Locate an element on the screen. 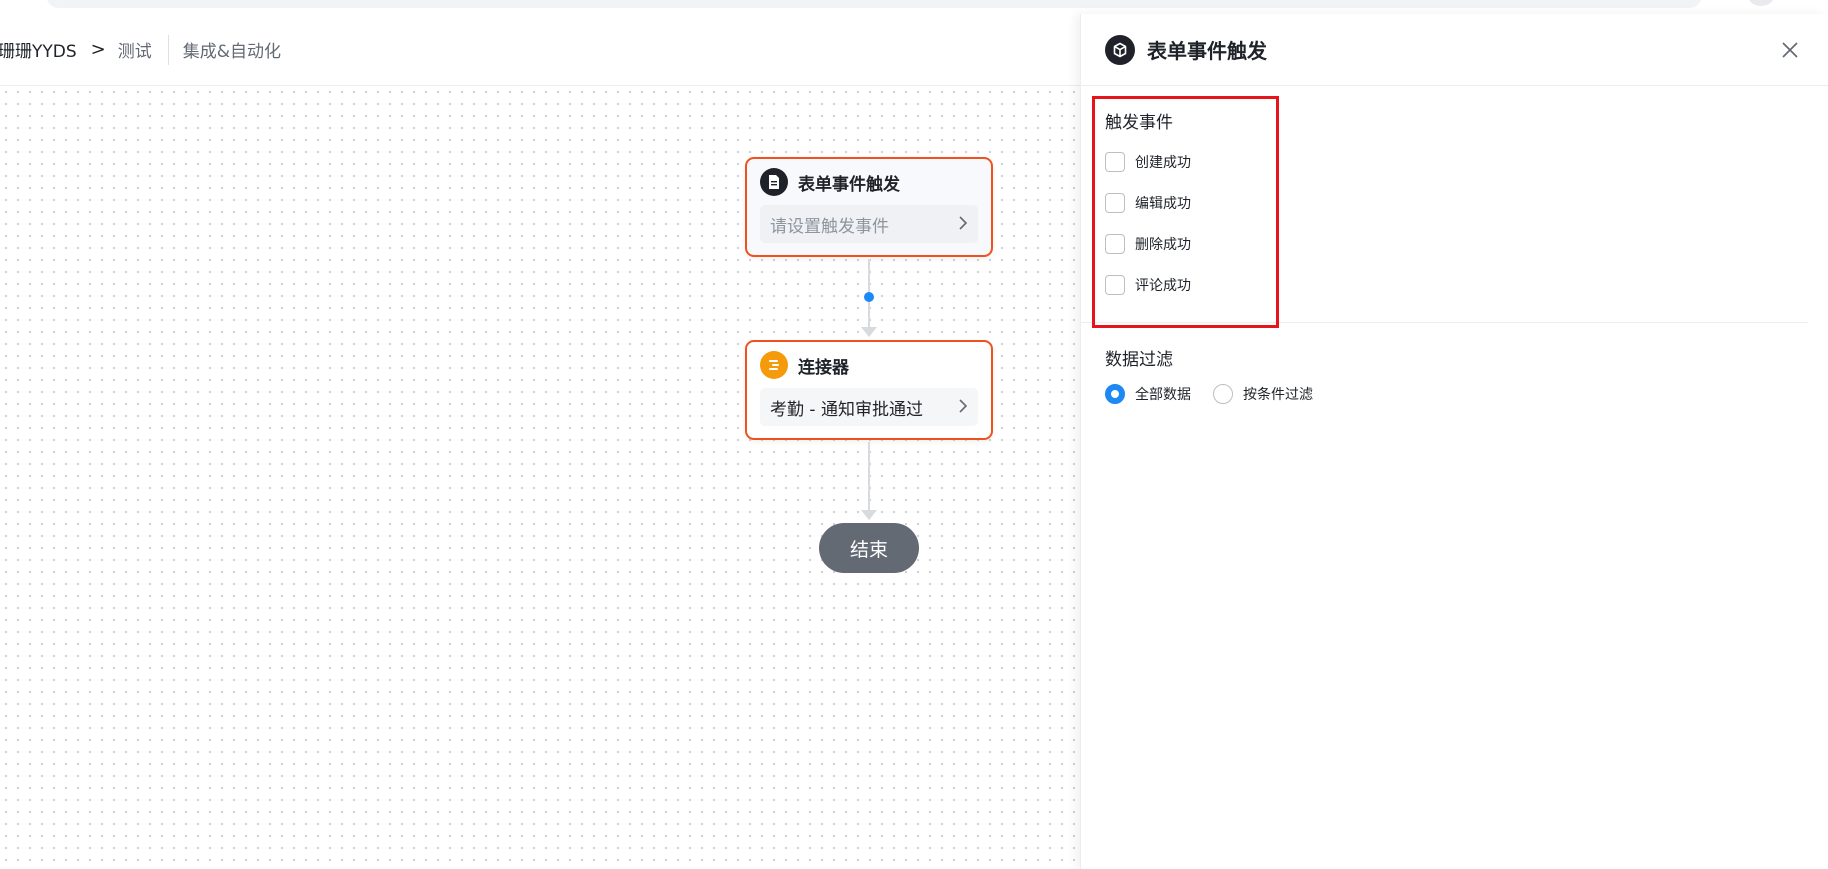 The width and height of the screenshot is (1828, 869). trigger-node-setting: 请设置触发事件 is located at coordinates (869, 224).